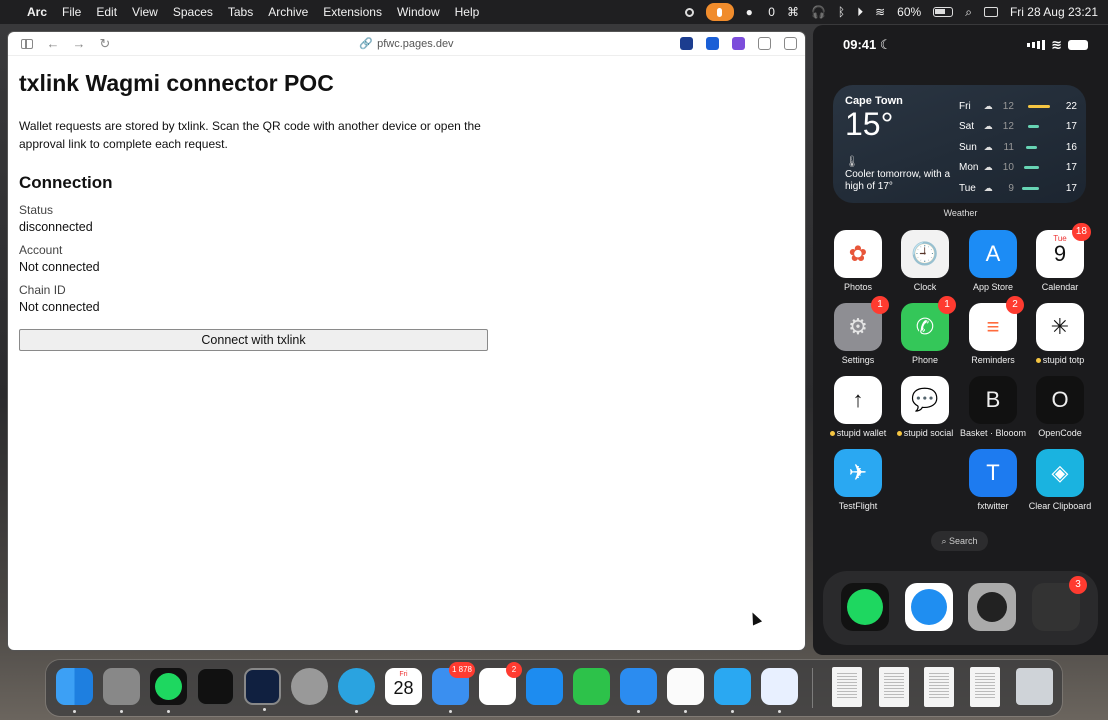 The image size is (1108, 720). I want to click on record-icon, so click(689, 12).